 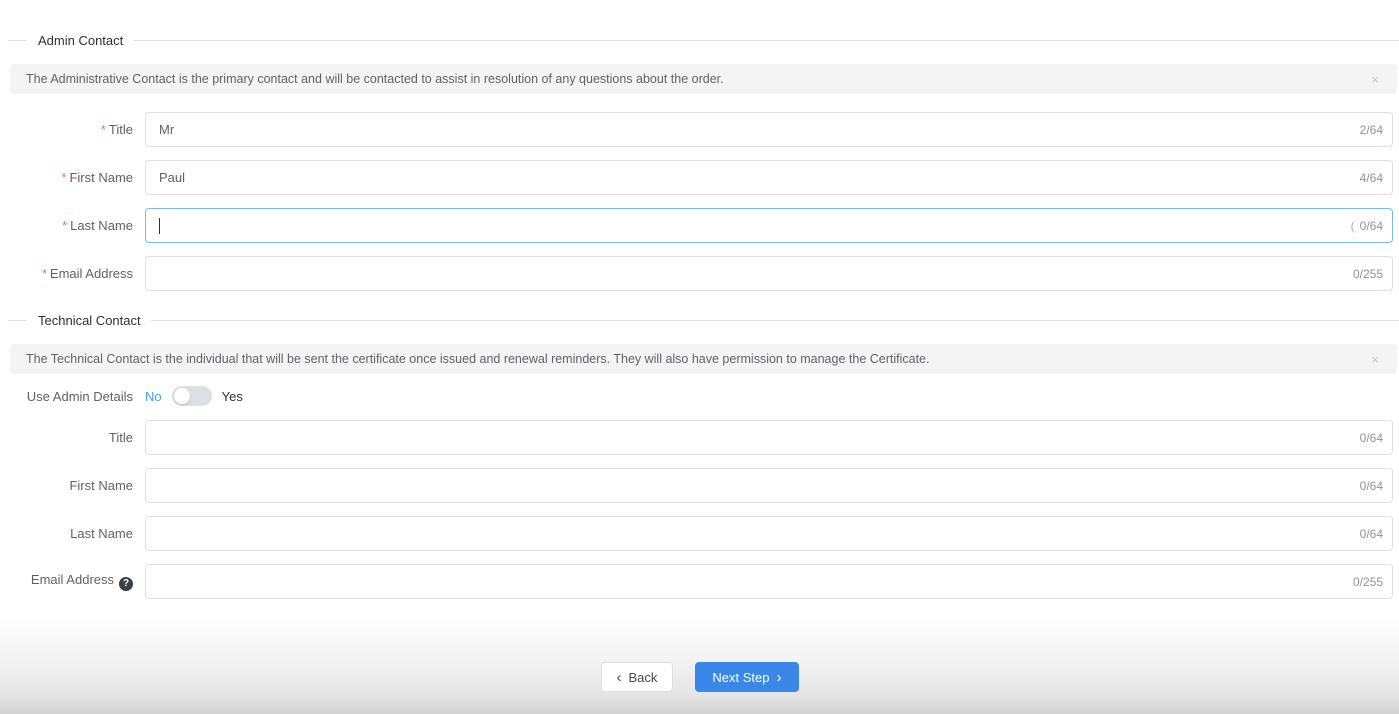 I want to click on tech-title-input, so click(x=769, y=437).